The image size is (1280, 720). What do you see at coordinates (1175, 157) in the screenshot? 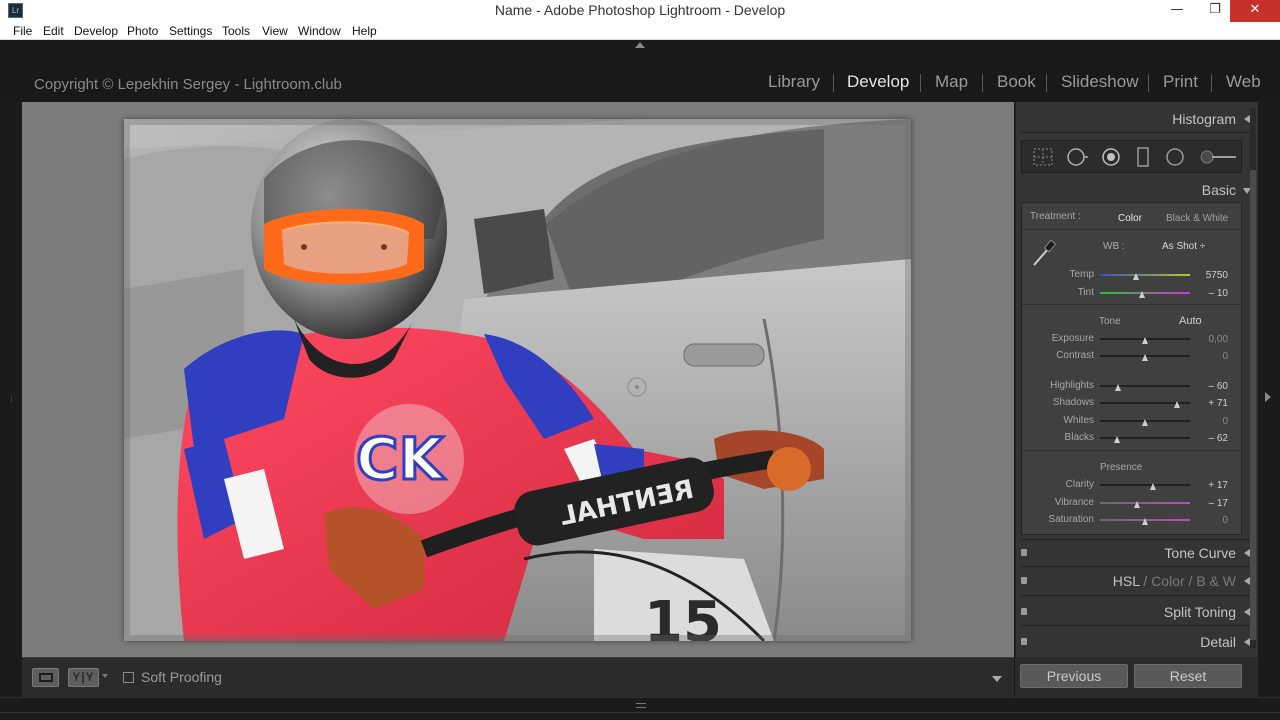
I see `radial-filter-icon` at bounding box center [1175, 157].